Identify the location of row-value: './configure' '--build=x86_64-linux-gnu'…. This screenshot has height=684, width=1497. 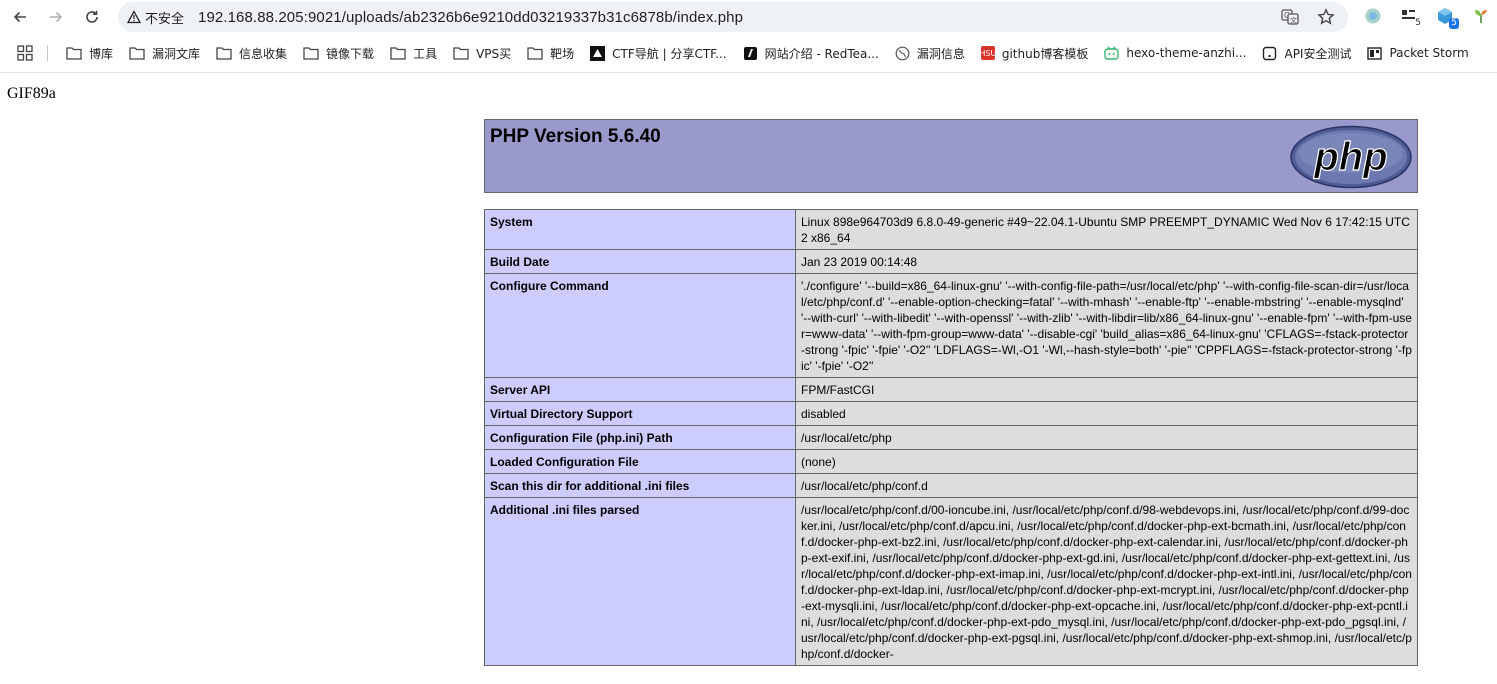
(1106, 325).